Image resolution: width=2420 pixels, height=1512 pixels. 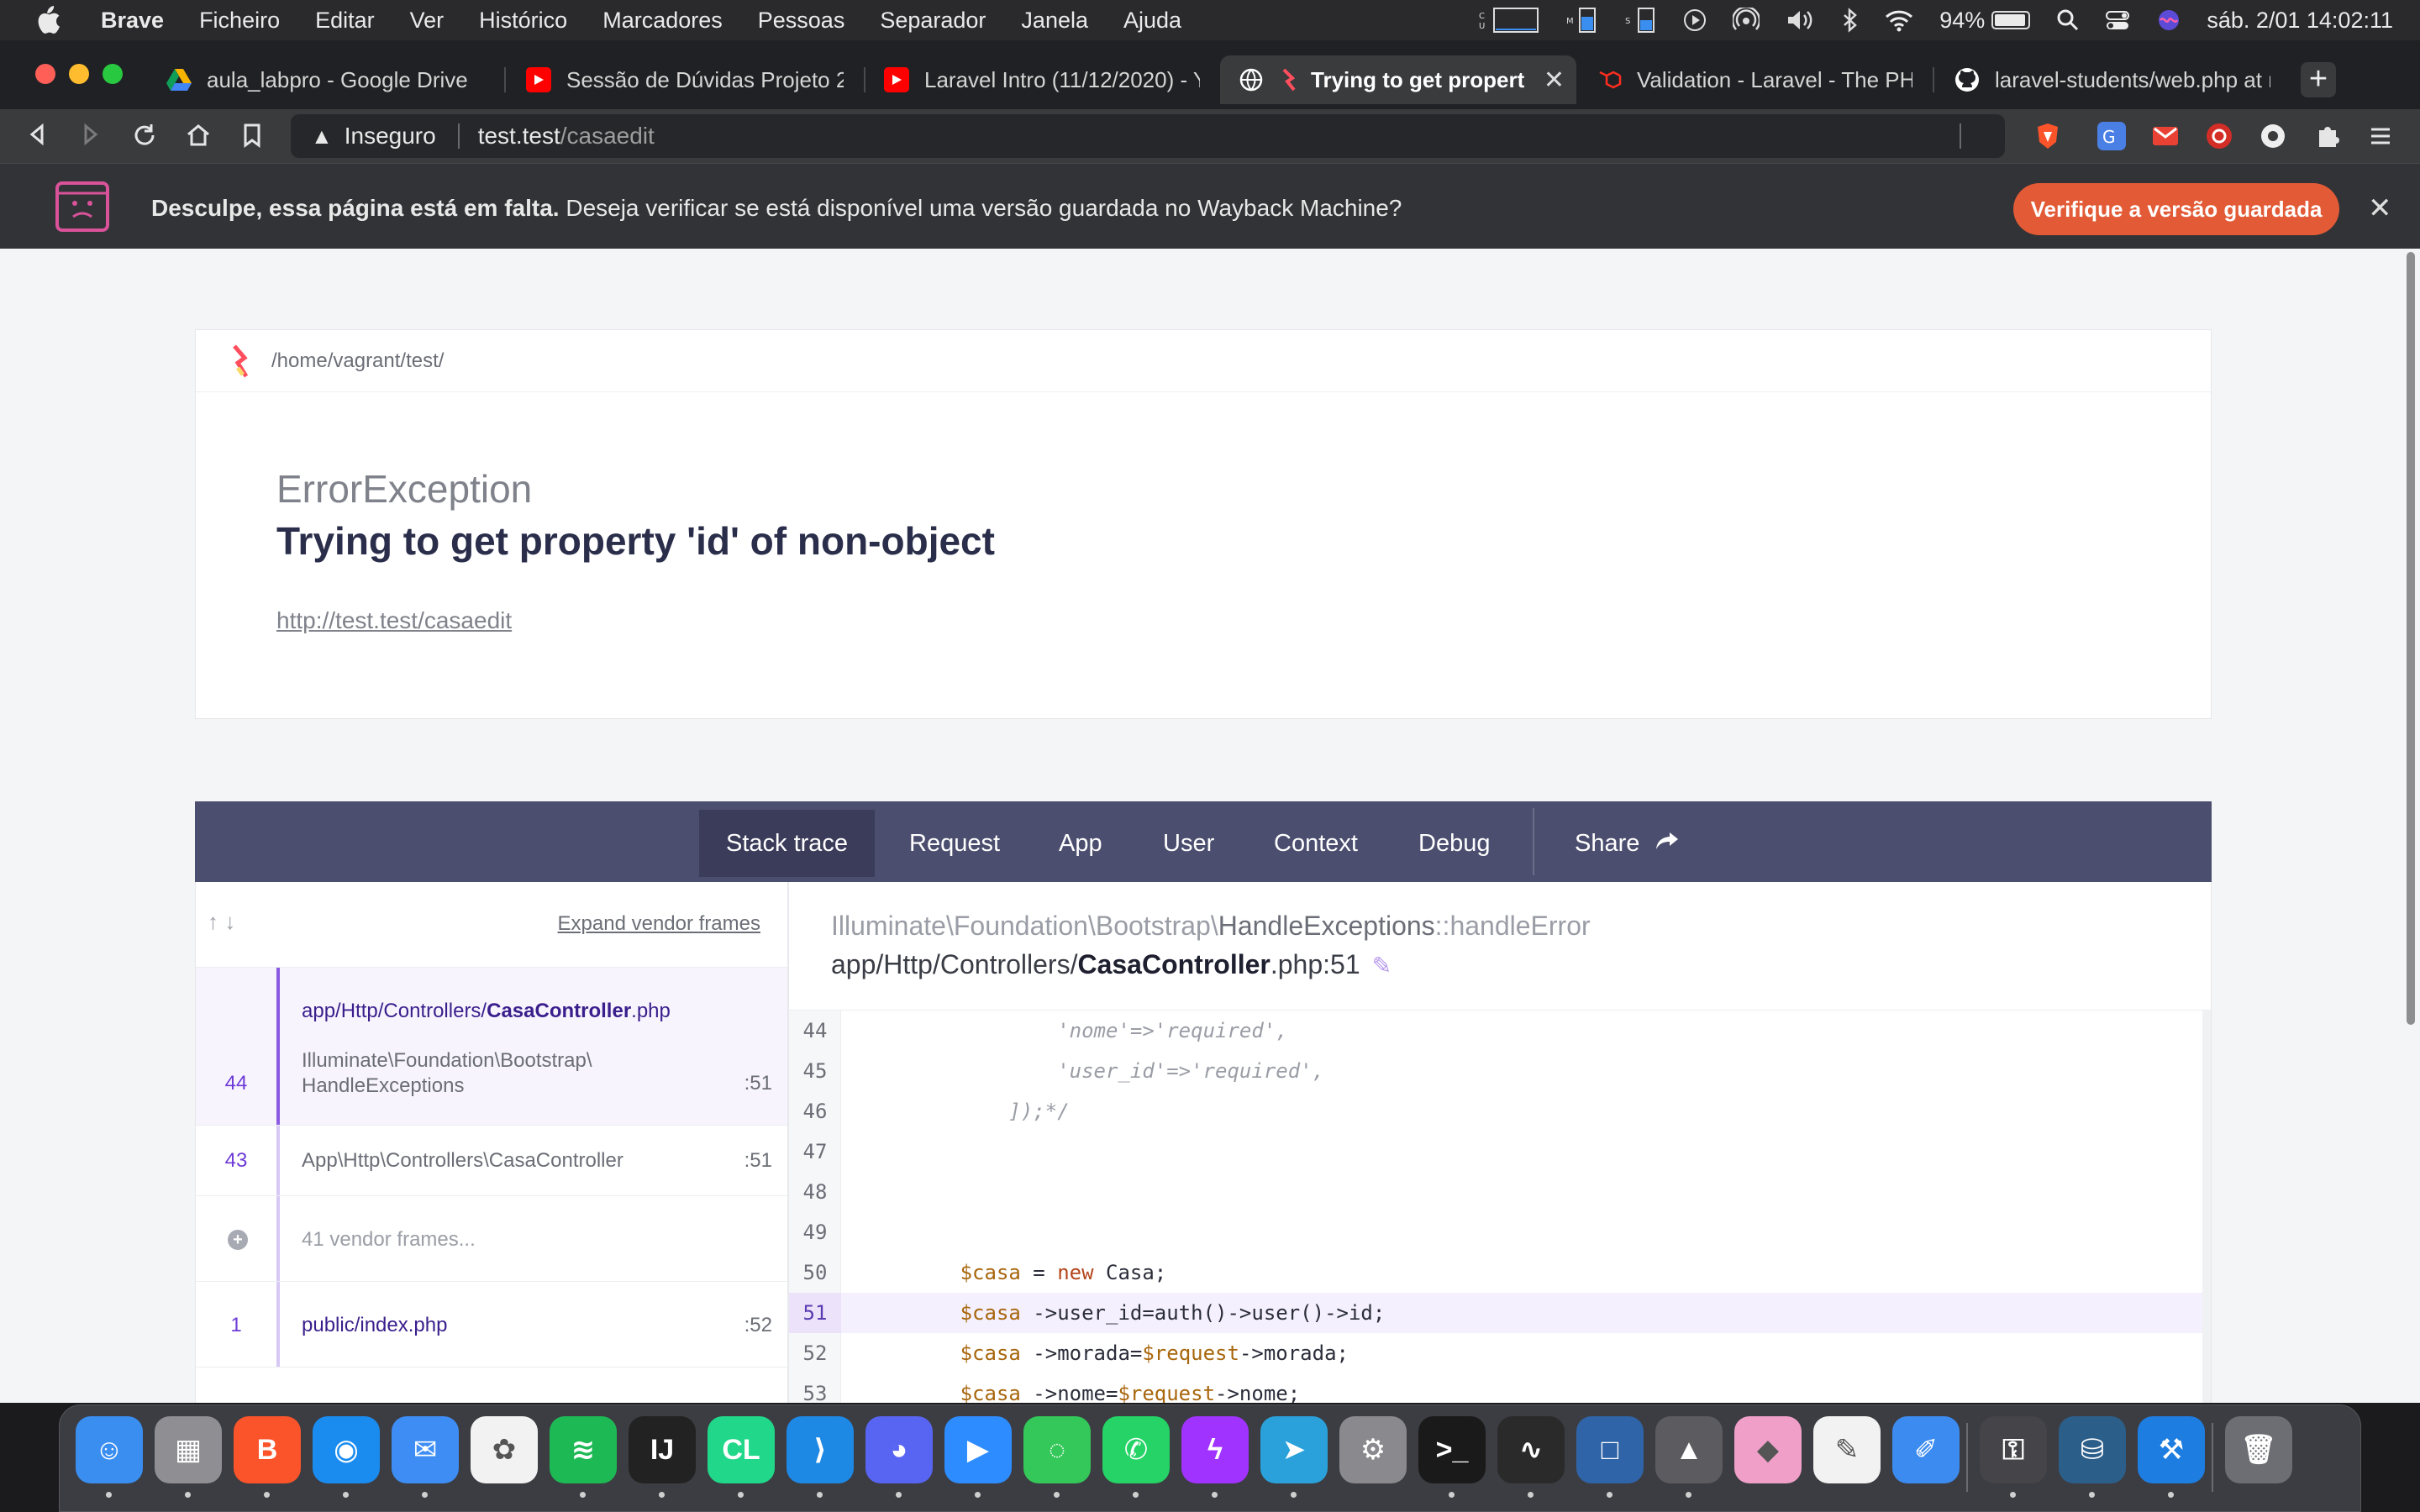 I want to click on code-line: 45 'user_id'=>'required',, so click(x=1496, y=1071).